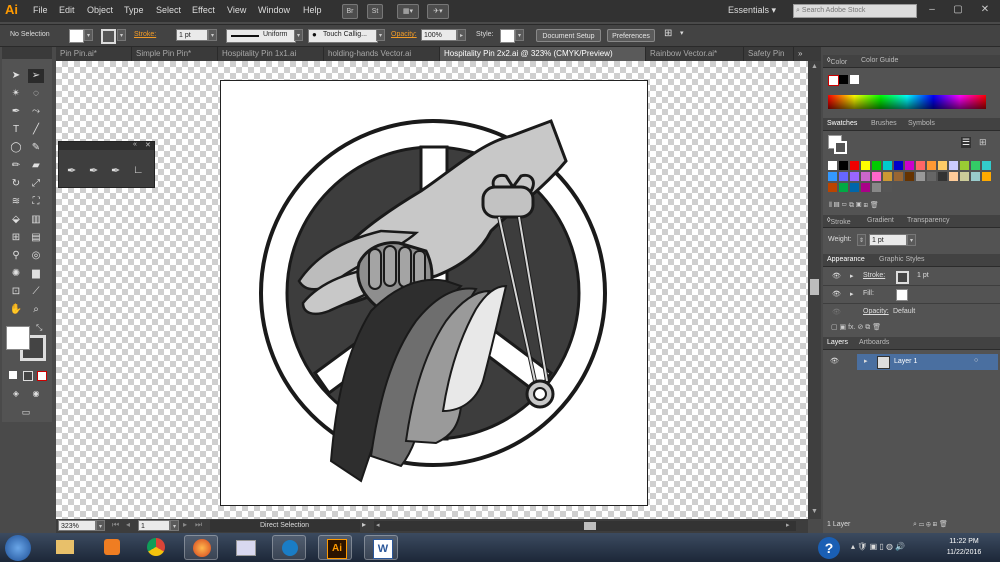  I want to click on magic-wand-icon: ✴, so click(16, 94).